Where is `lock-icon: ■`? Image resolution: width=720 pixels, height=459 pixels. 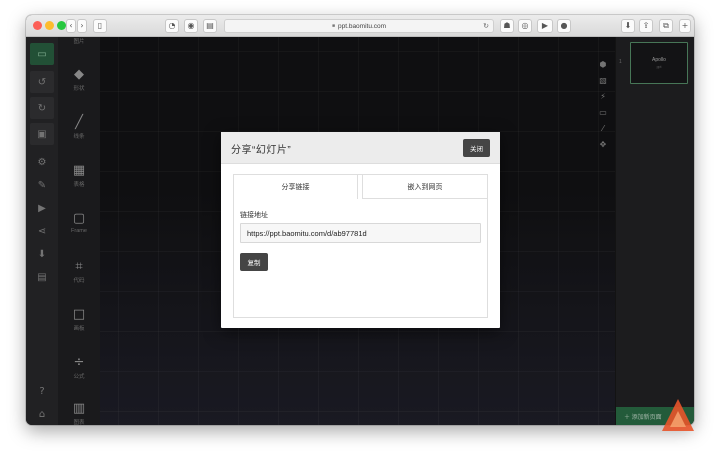
lock-icon: ■ is located at coordinates (333, 26).